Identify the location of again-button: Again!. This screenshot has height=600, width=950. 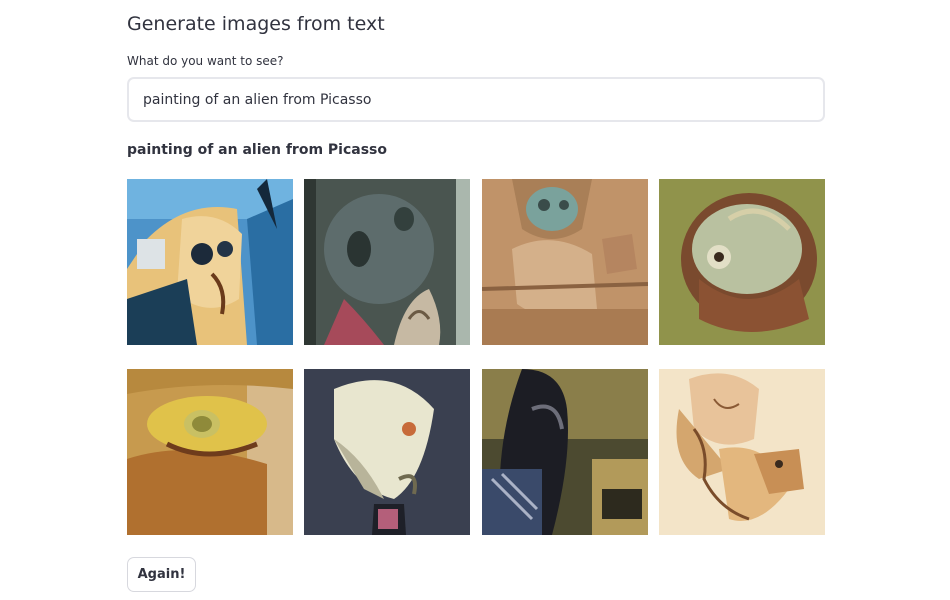
(161, 574).